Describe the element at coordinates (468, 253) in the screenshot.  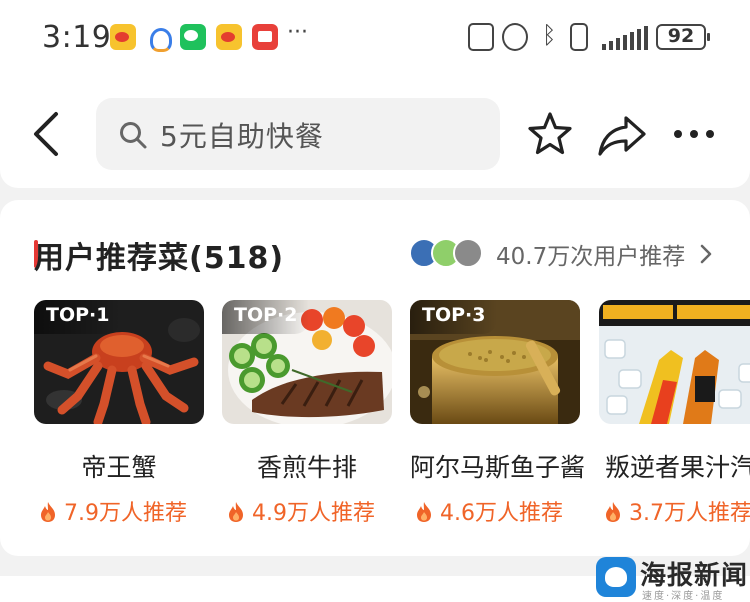
I see `avatar` at that location.